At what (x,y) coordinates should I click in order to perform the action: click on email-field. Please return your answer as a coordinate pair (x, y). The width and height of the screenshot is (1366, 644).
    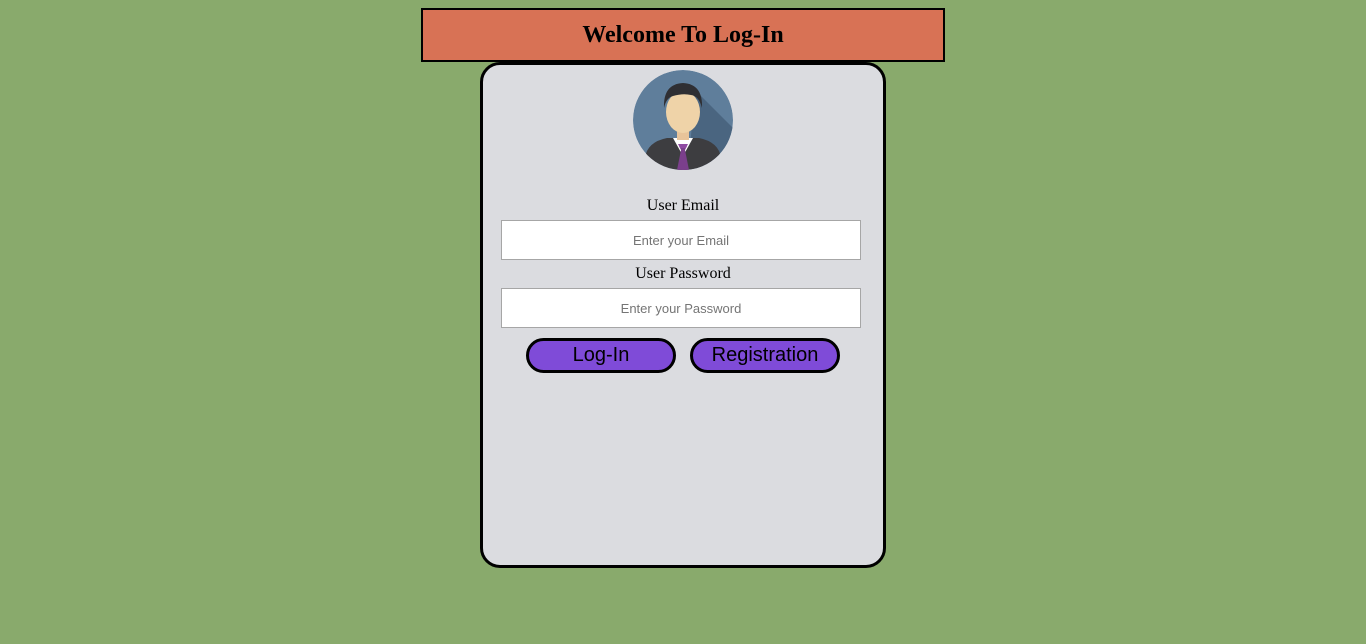
    Looking at the image, I should click on (681, 240).